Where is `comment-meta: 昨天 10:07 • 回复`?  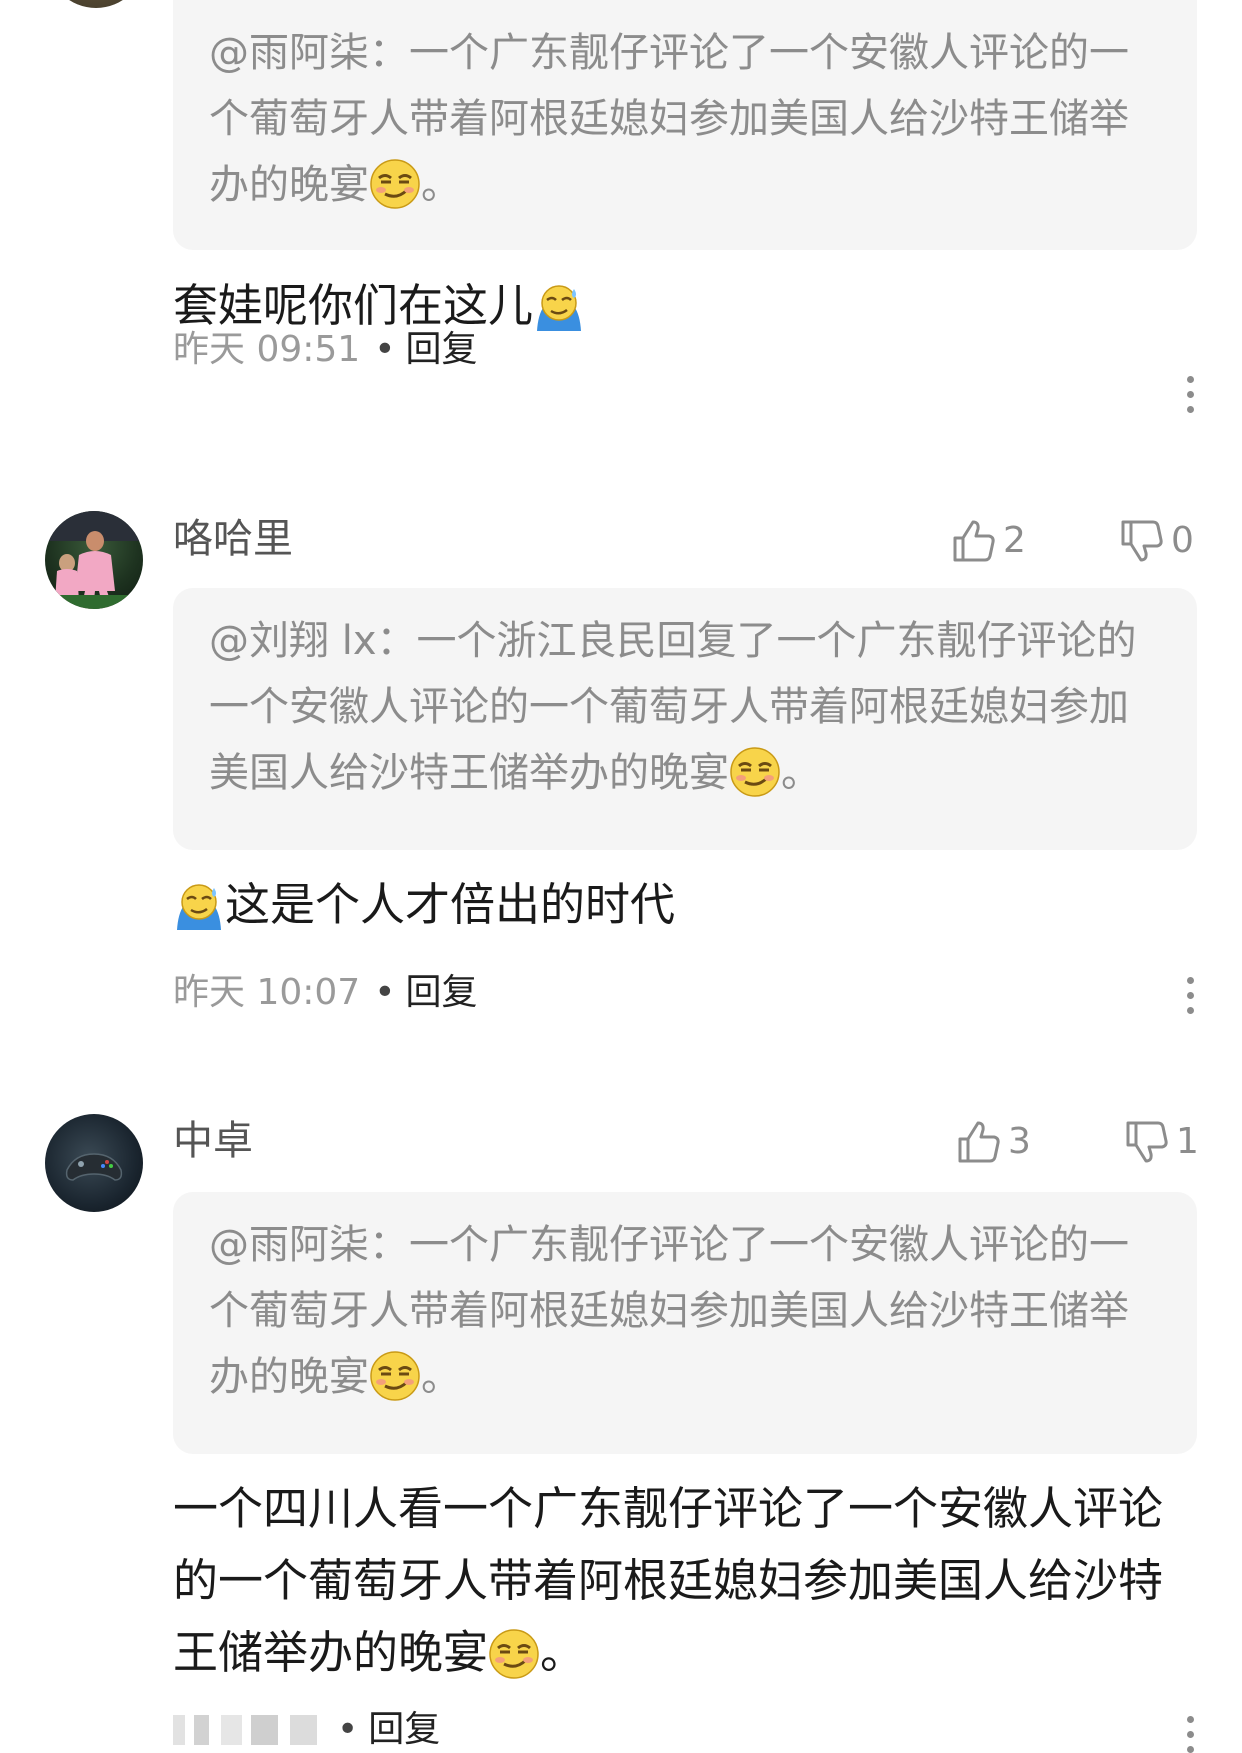 comment-meta: 昨天 10:07 • 回复 is located at coordinates (325, 992).